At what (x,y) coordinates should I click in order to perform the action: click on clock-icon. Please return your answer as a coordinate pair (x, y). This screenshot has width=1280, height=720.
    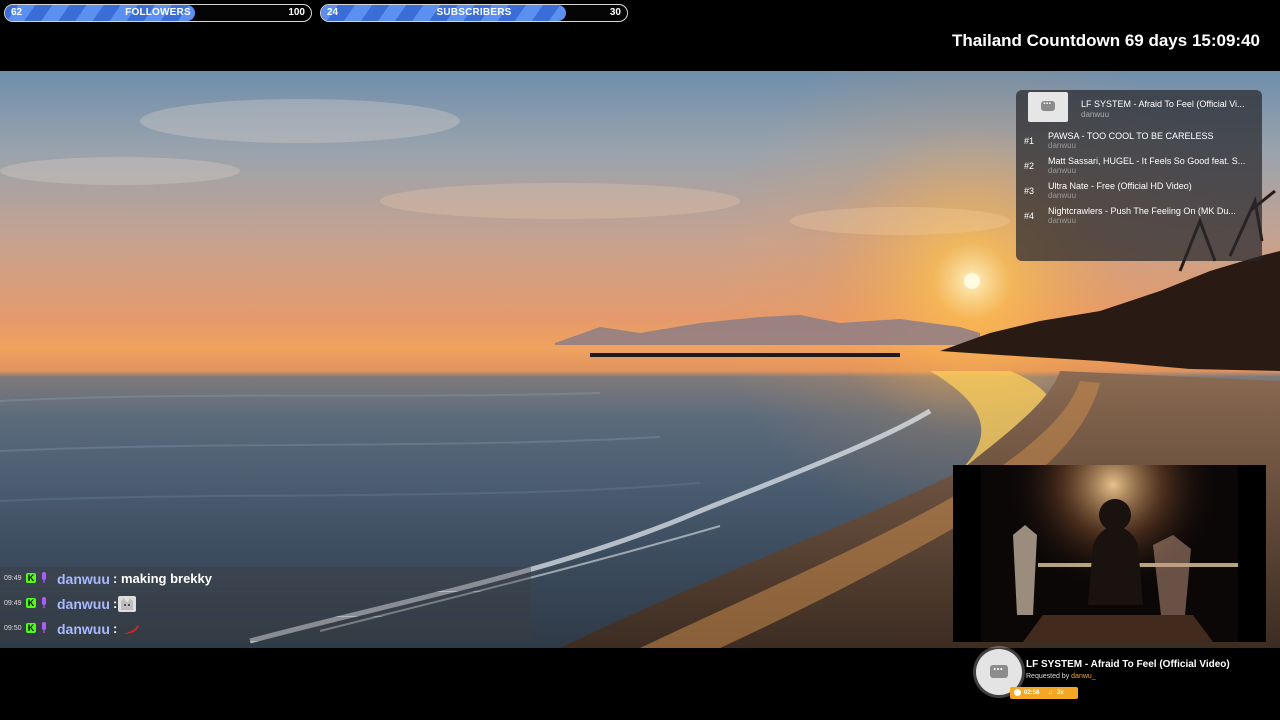
    Looking at the image, I should click on (1017, 692).